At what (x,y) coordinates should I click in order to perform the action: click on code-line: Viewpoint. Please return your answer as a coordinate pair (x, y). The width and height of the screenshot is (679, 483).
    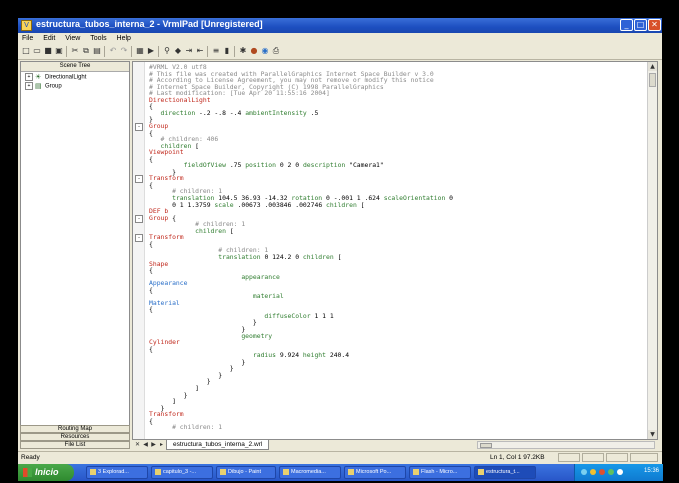
    Looking at the image, I should click on (166, 152).